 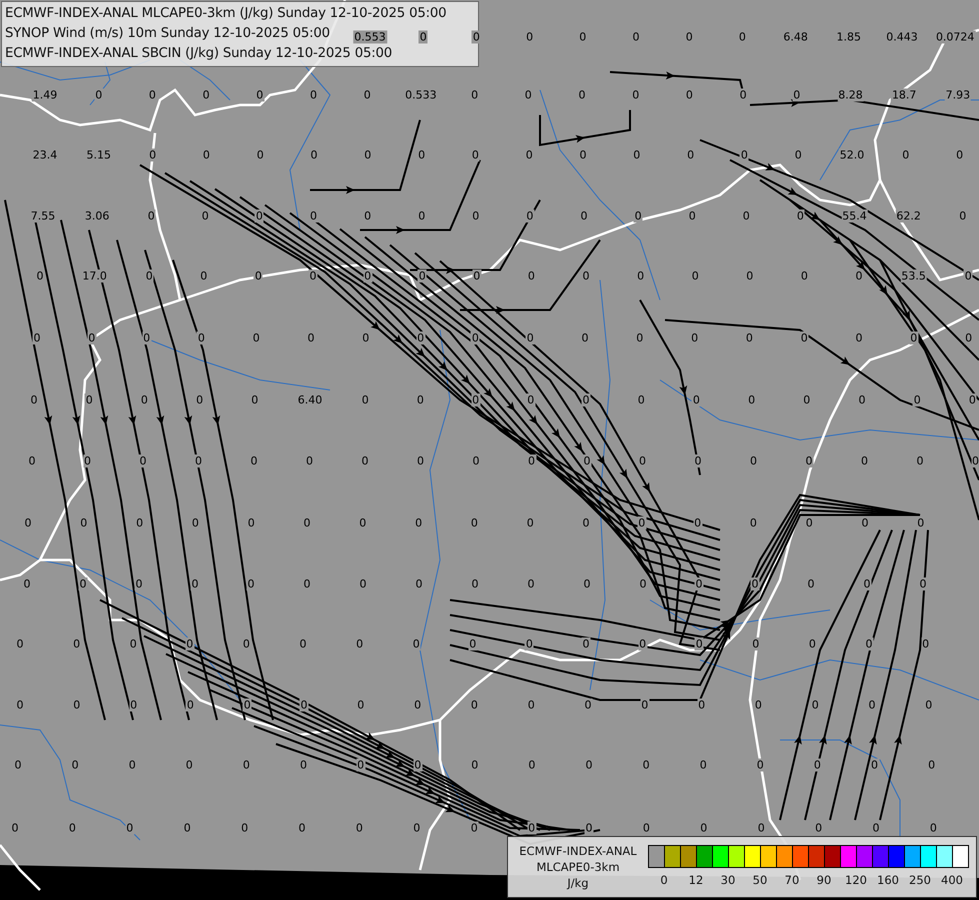 I want to click on scale-label: 120, so click(x=856, y=880).